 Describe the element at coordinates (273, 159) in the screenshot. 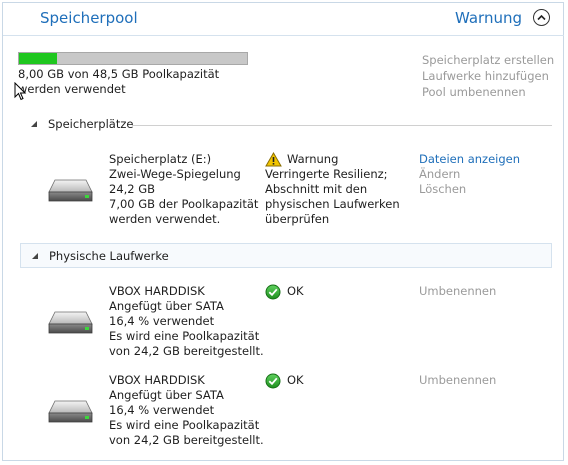

I see `warning-icon` at that location.